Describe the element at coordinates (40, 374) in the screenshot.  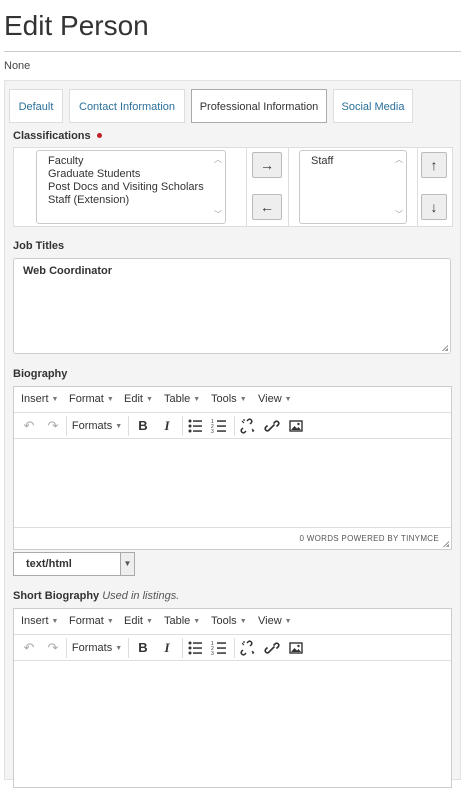
I see `biography-label: Biography` at that location.